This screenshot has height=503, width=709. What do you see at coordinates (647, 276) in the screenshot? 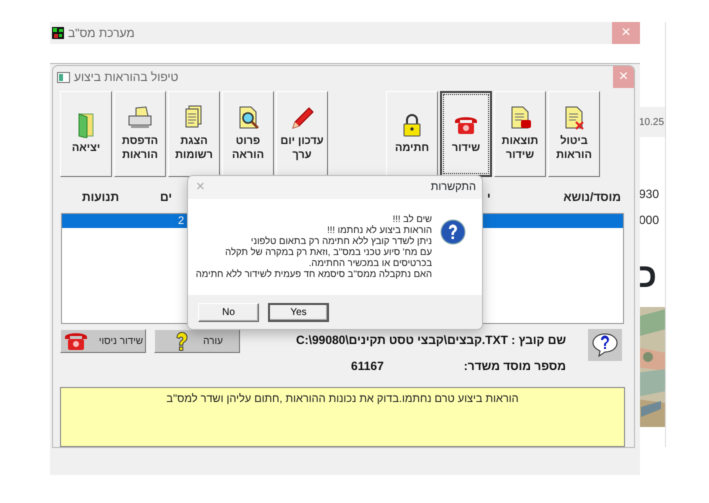
I see `partial-text: כ` at bounding box center [647, 276].